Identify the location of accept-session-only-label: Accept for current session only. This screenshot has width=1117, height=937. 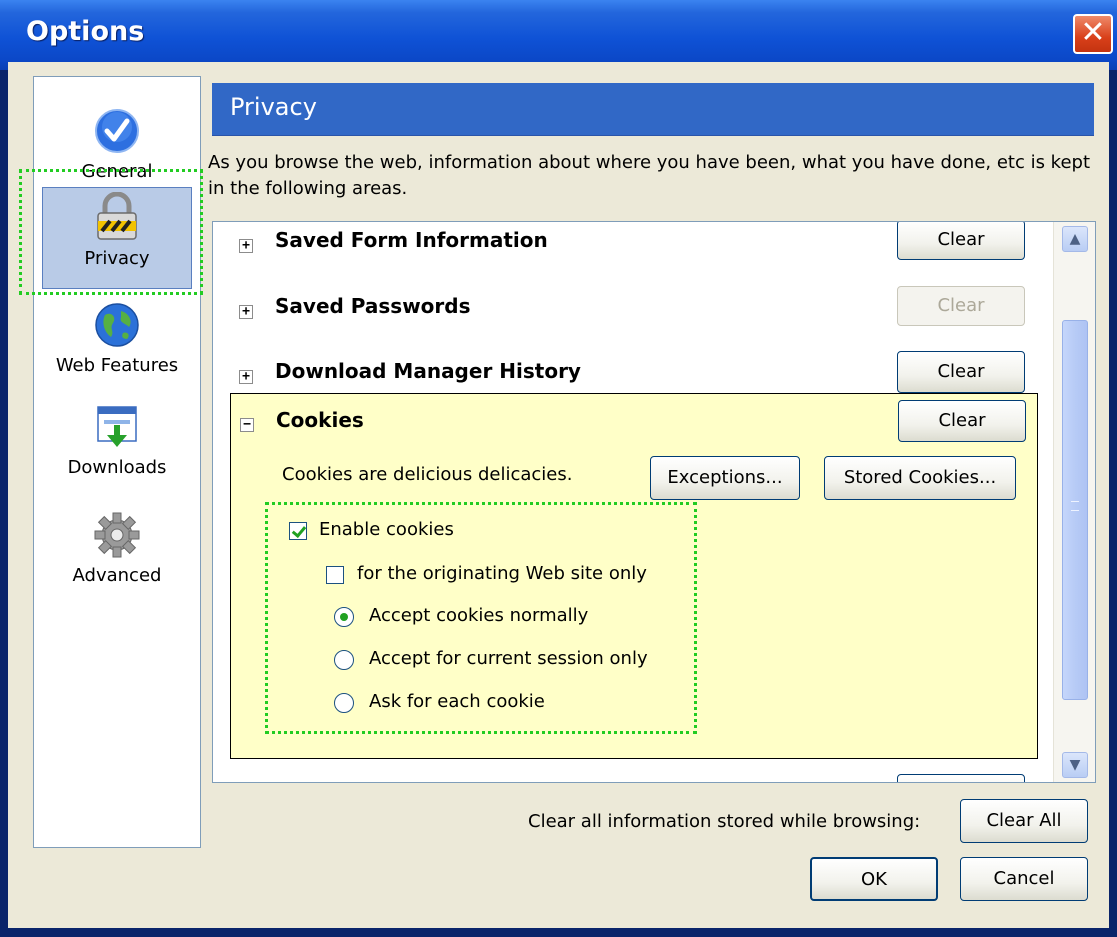
(508, 658).